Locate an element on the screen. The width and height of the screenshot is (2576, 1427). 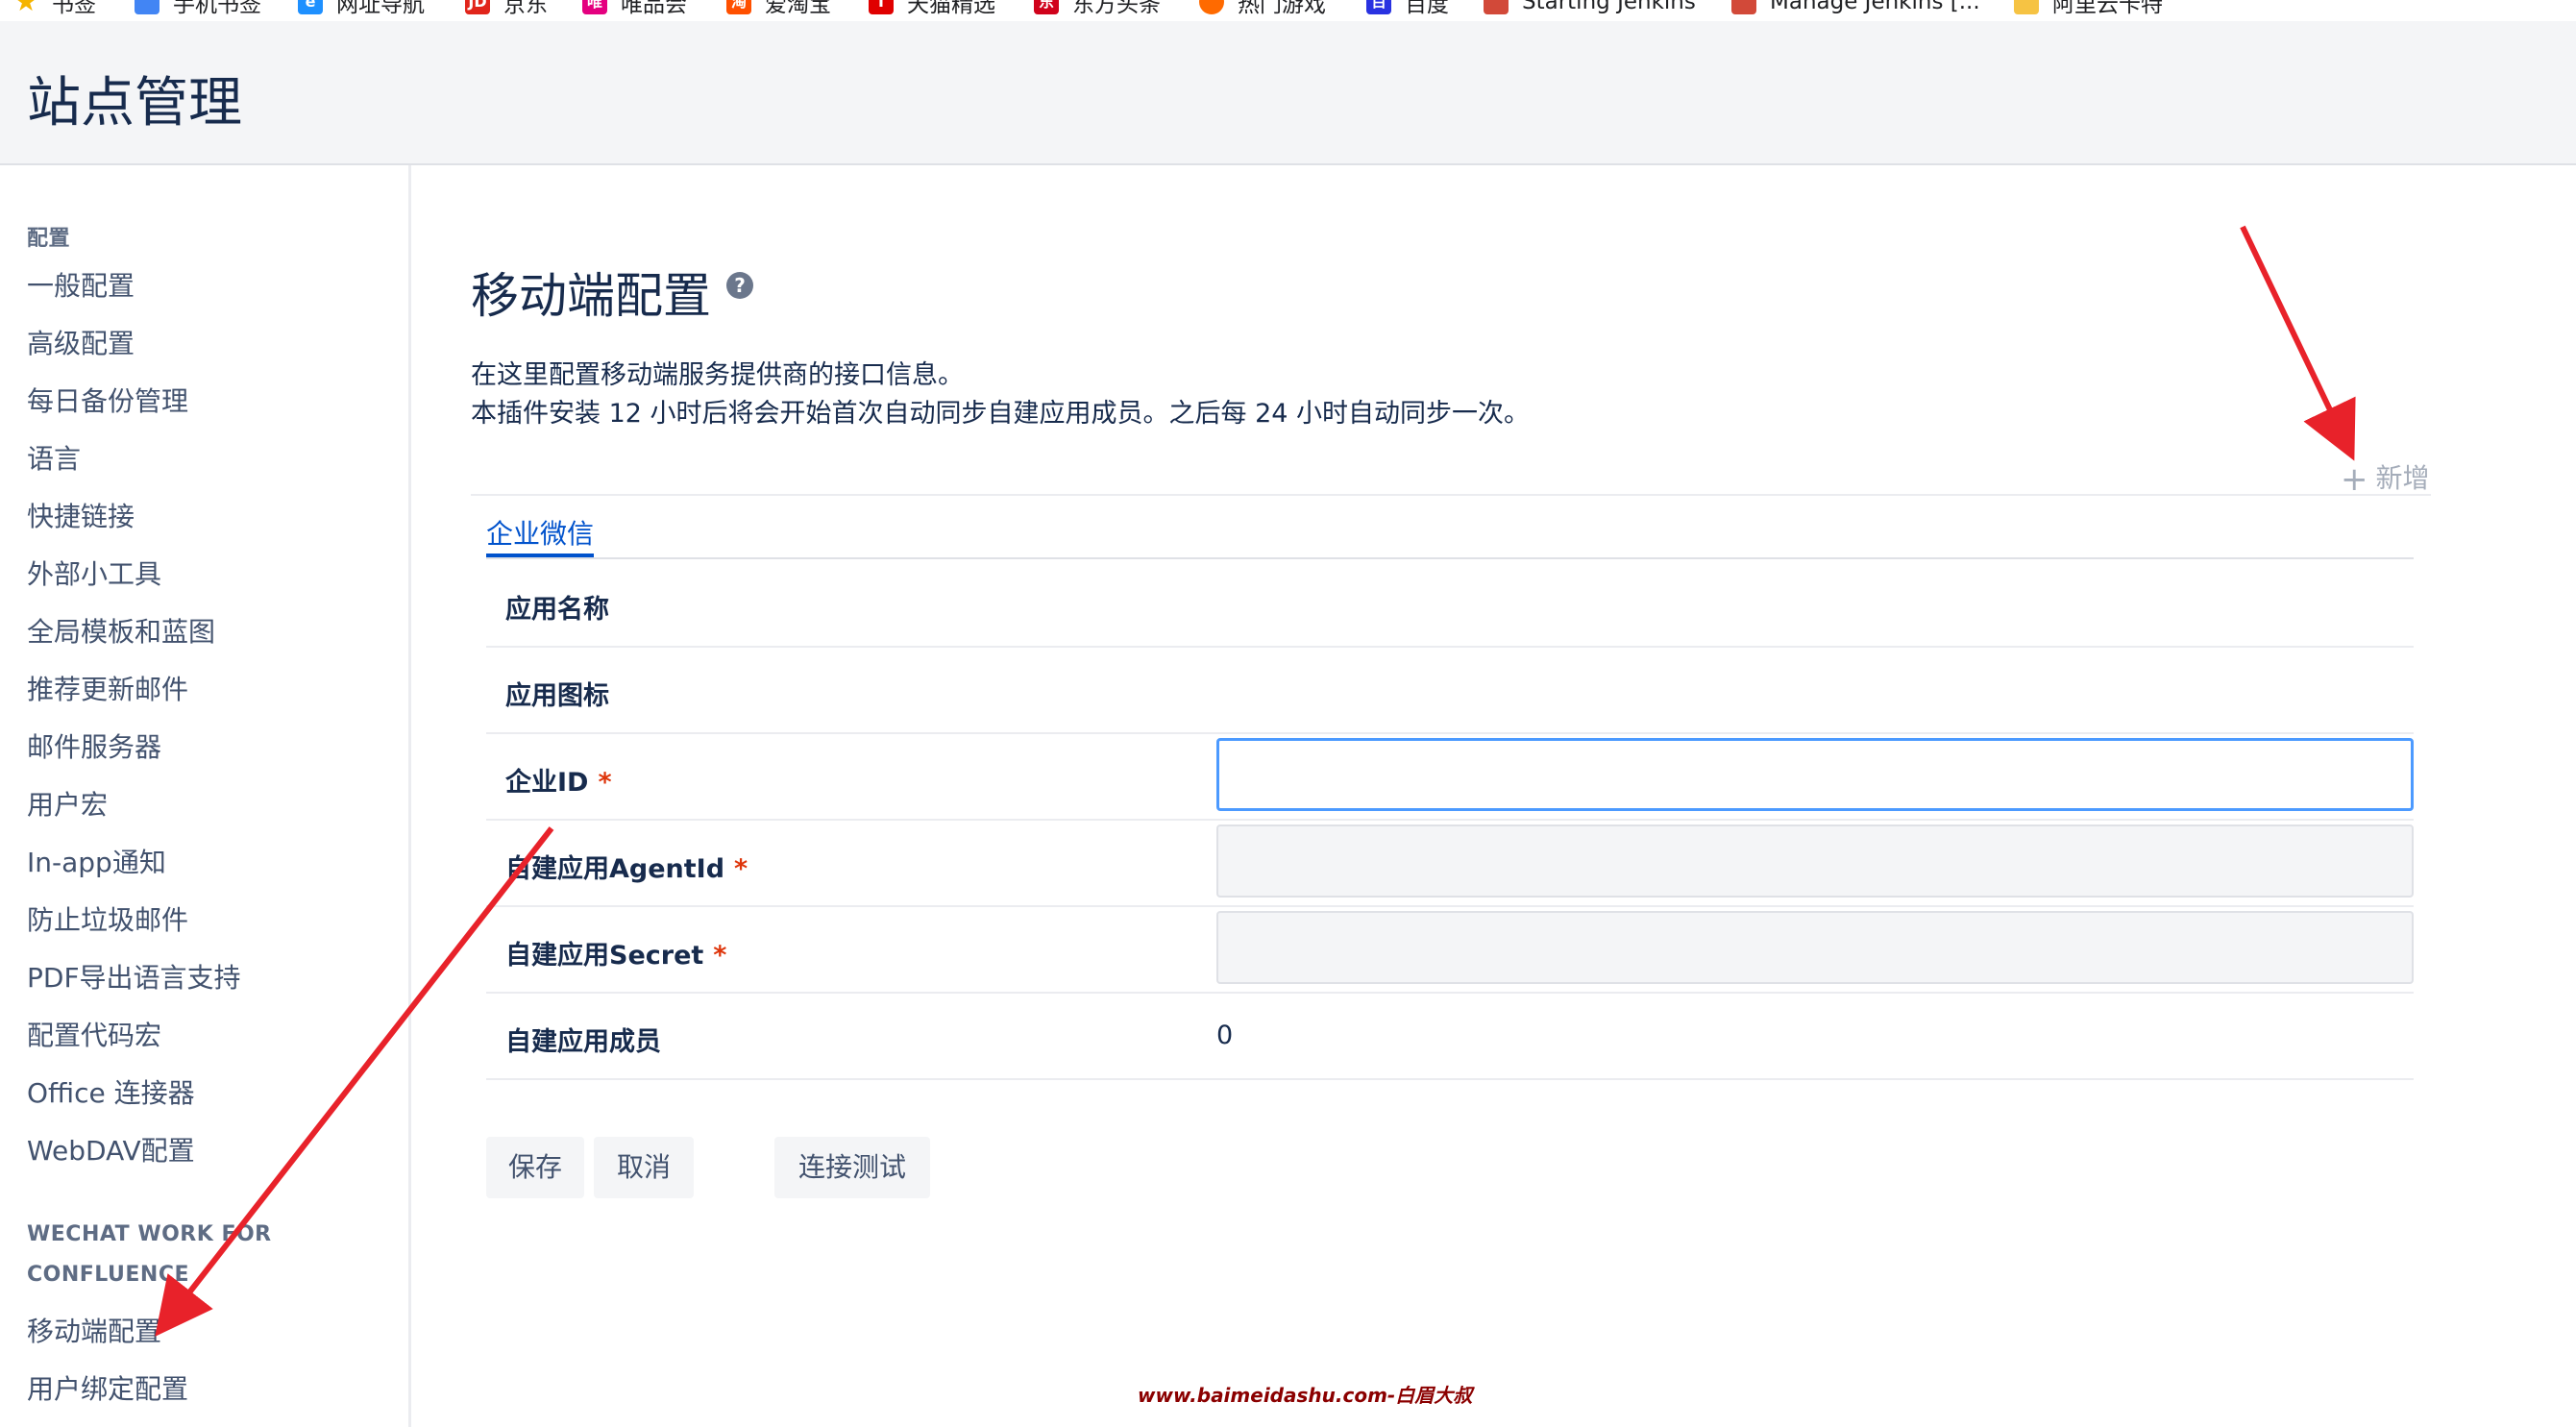
secret-input is located at coordinates (1815, 948).